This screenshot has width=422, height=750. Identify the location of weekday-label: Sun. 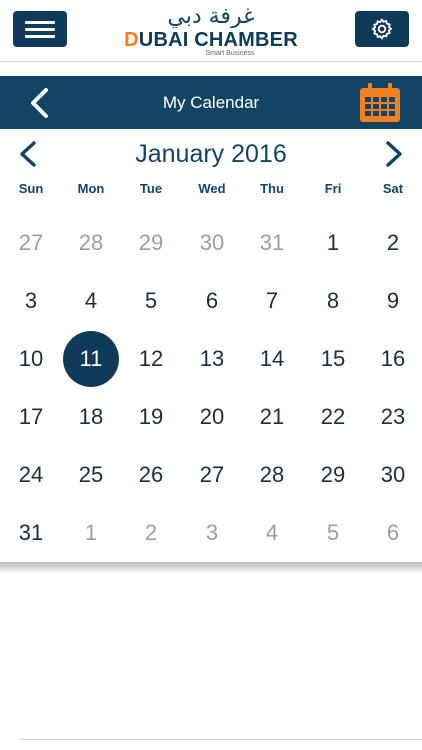
(31, 188).